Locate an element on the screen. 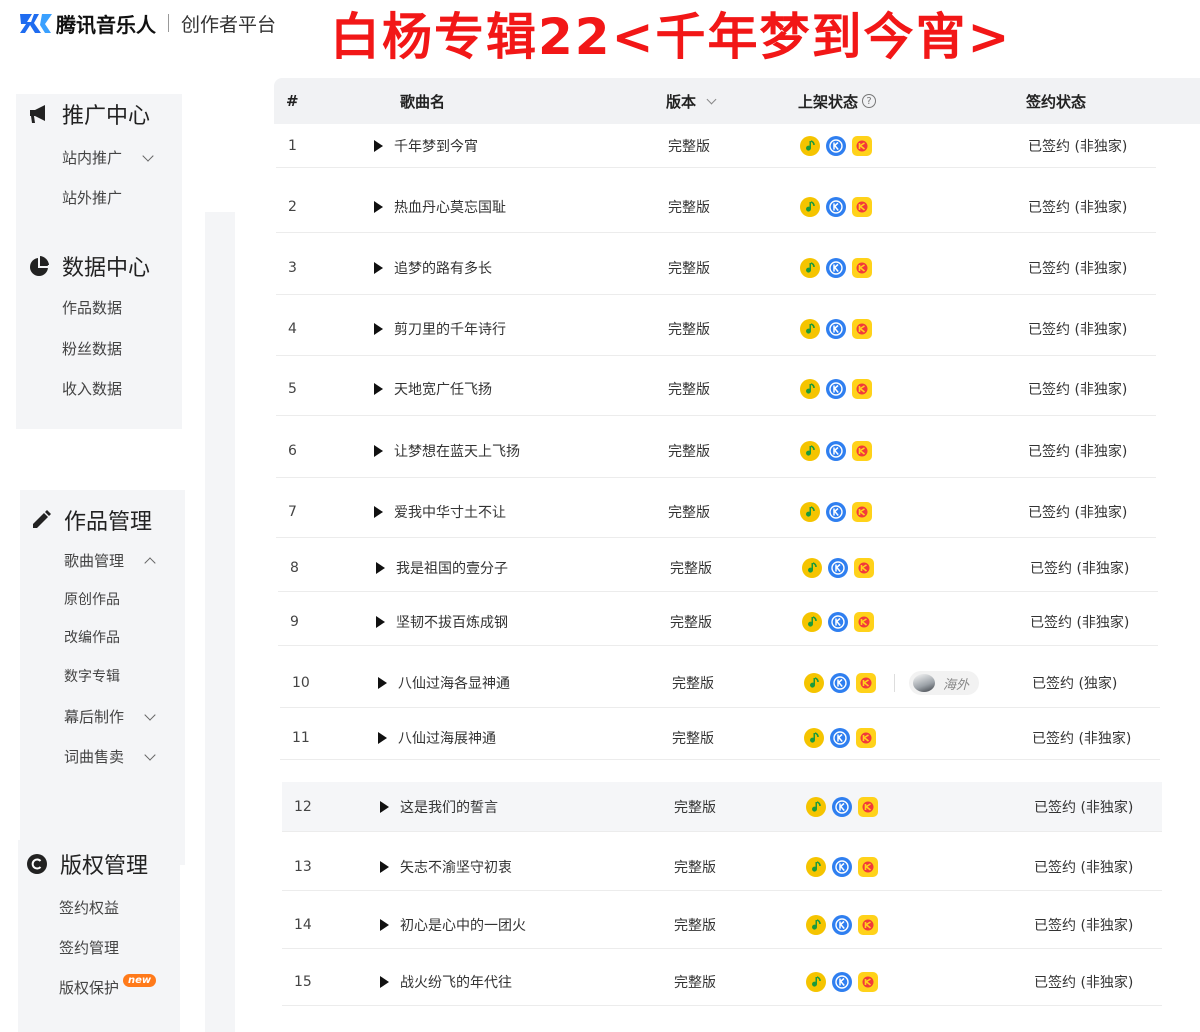  row-index: 8 is located at coordinates (294, 568).